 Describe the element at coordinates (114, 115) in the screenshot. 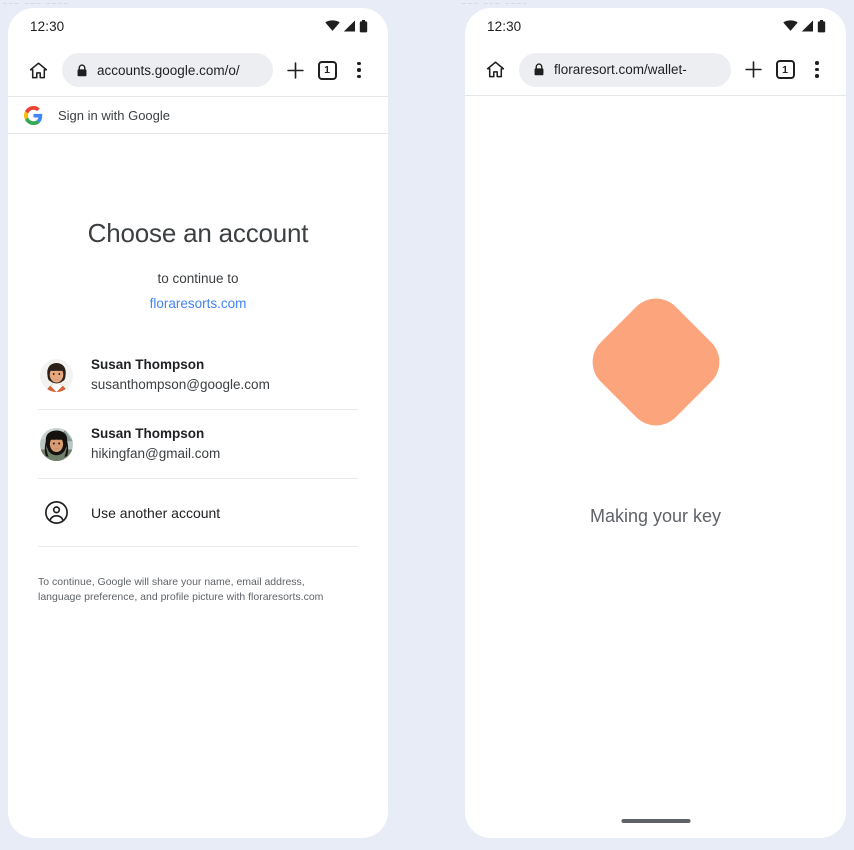

I see `google-signin-header-label: Sign in with Google` at that location.